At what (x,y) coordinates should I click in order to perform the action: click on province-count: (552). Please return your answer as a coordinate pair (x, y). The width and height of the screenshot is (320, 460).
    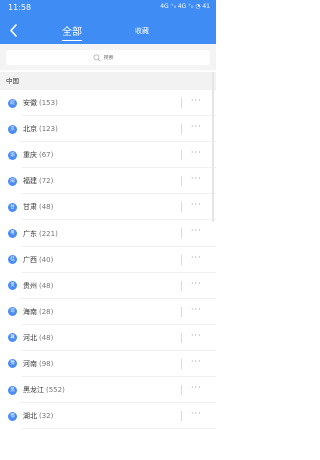
    Looking at the image, I should click on (55, 390).